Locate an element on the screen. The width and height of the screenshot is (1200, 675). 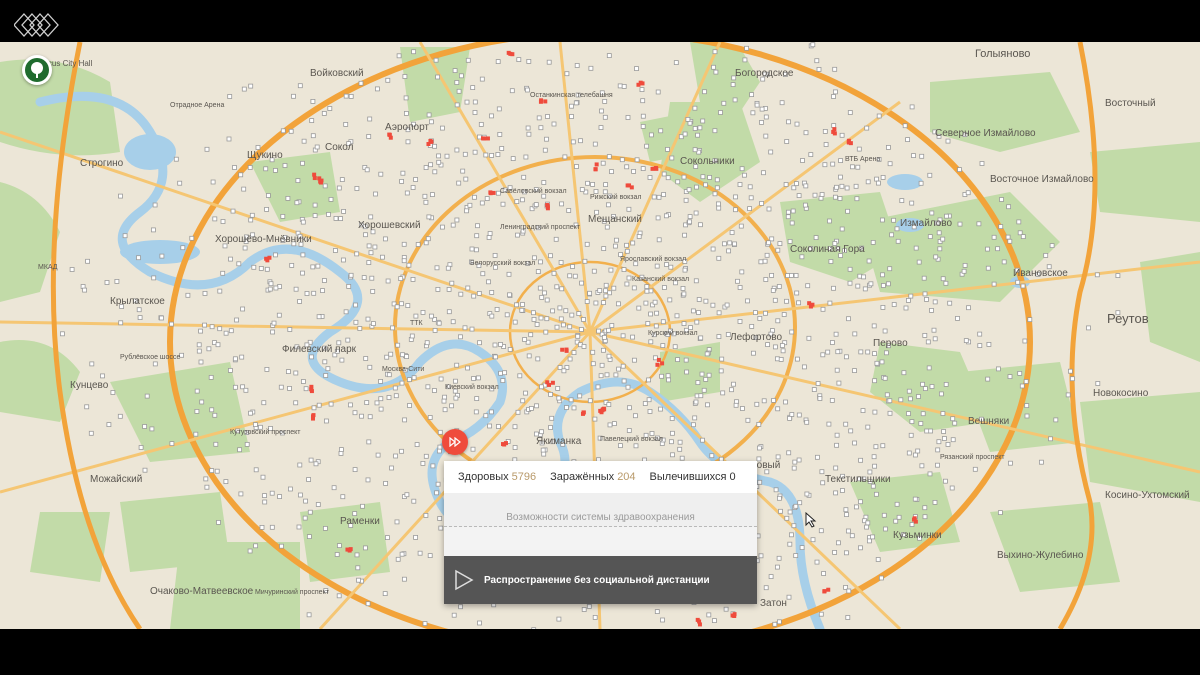
map-label: Казанский вокзал is located at coordinates (660, 279).